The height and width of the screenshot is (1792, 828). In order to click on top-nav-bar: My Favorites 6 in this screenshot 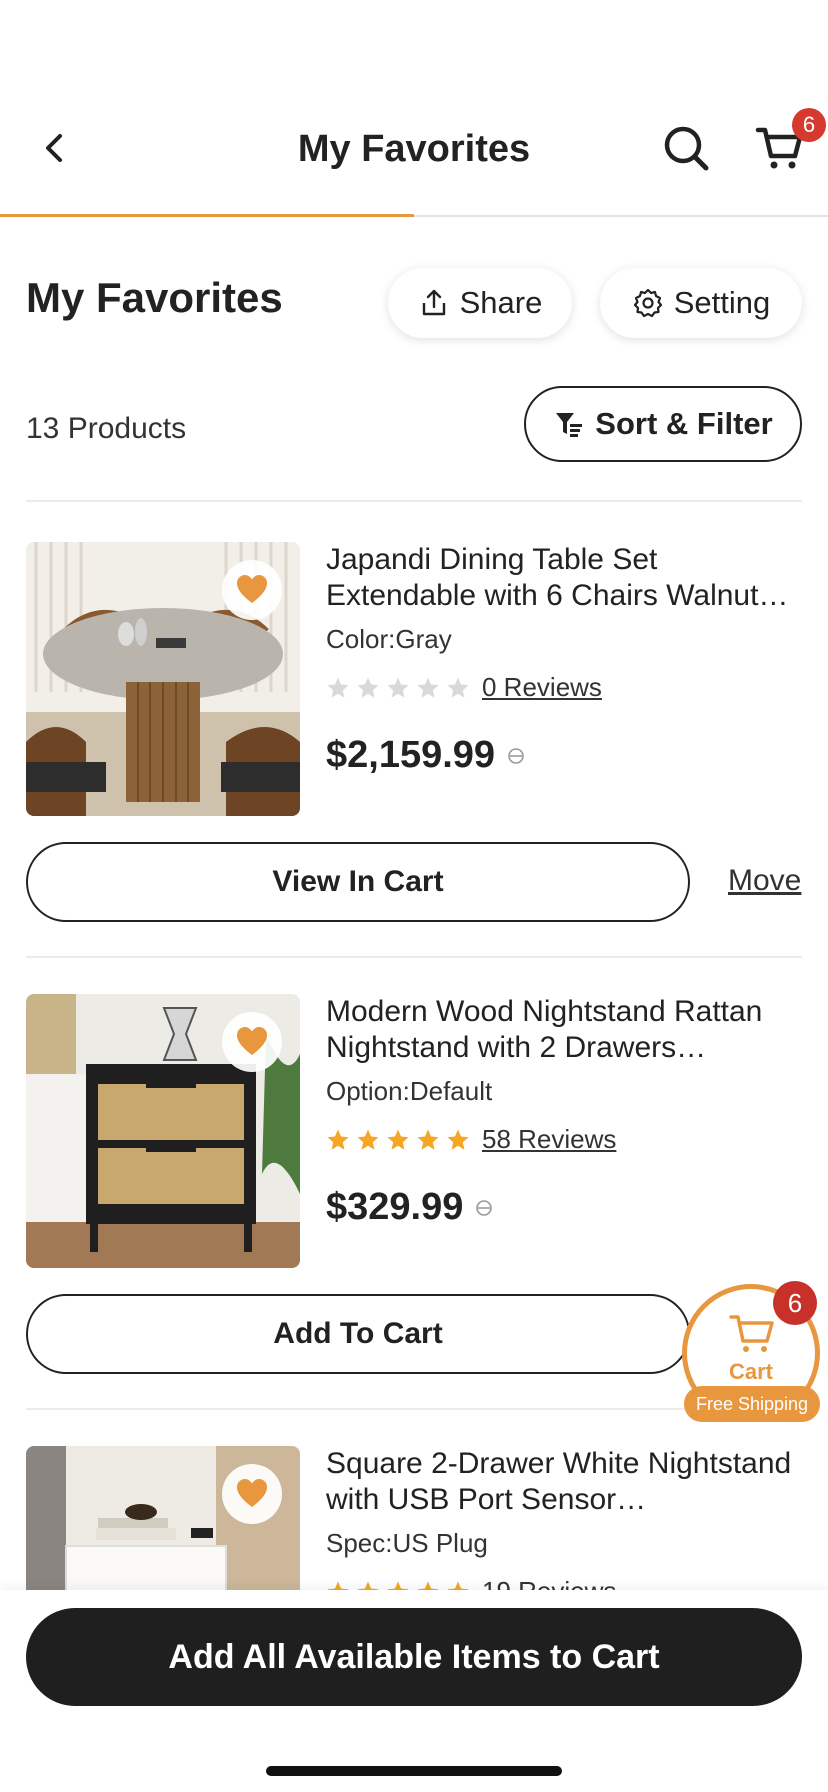, I will do `click(414, 156)`.